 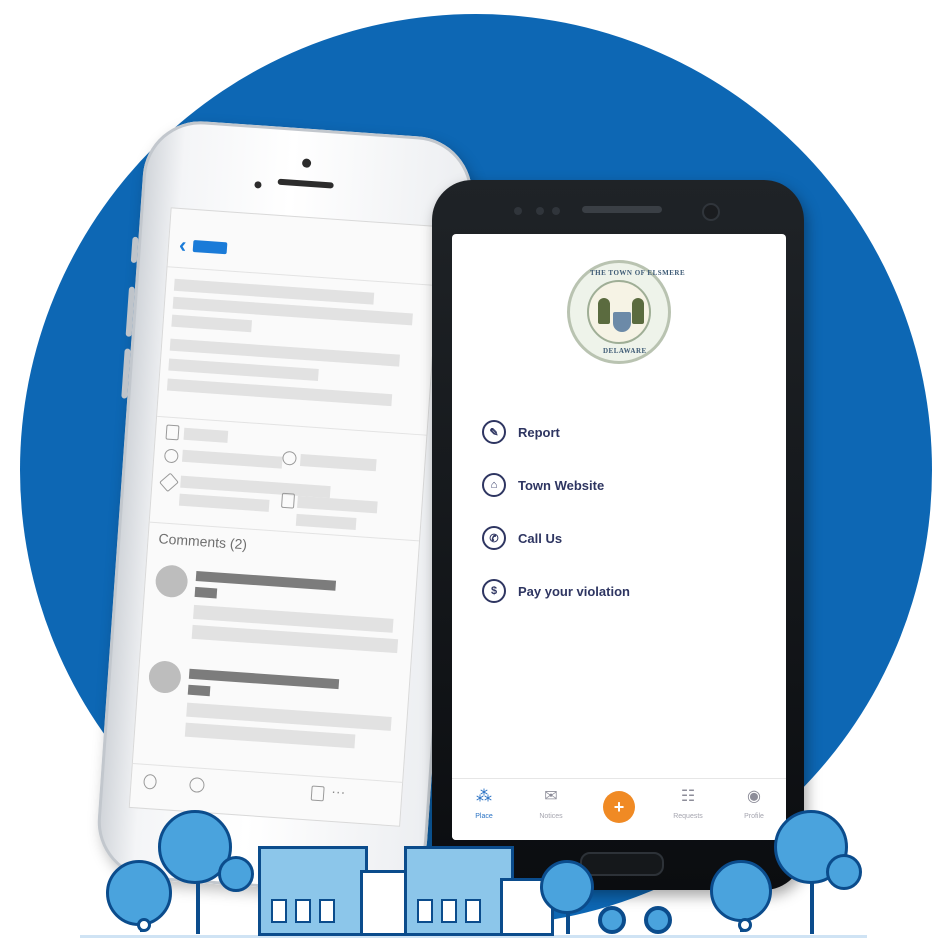 I want to click on tag-icon, so click(x=169, y=482).